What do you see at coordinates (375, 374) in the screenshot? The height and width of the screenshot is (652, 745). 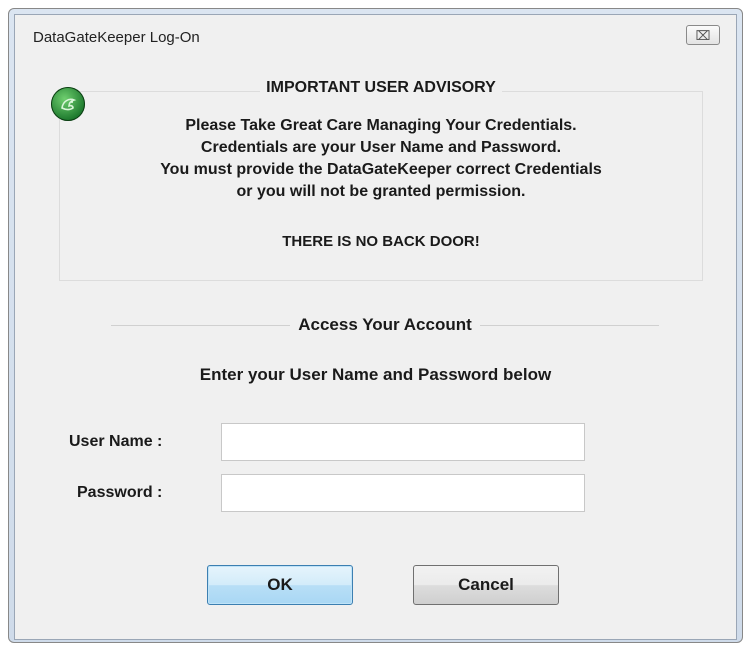 I see `login-instruction: Enter your User Name and Password below` at bounding box center [375, 374].